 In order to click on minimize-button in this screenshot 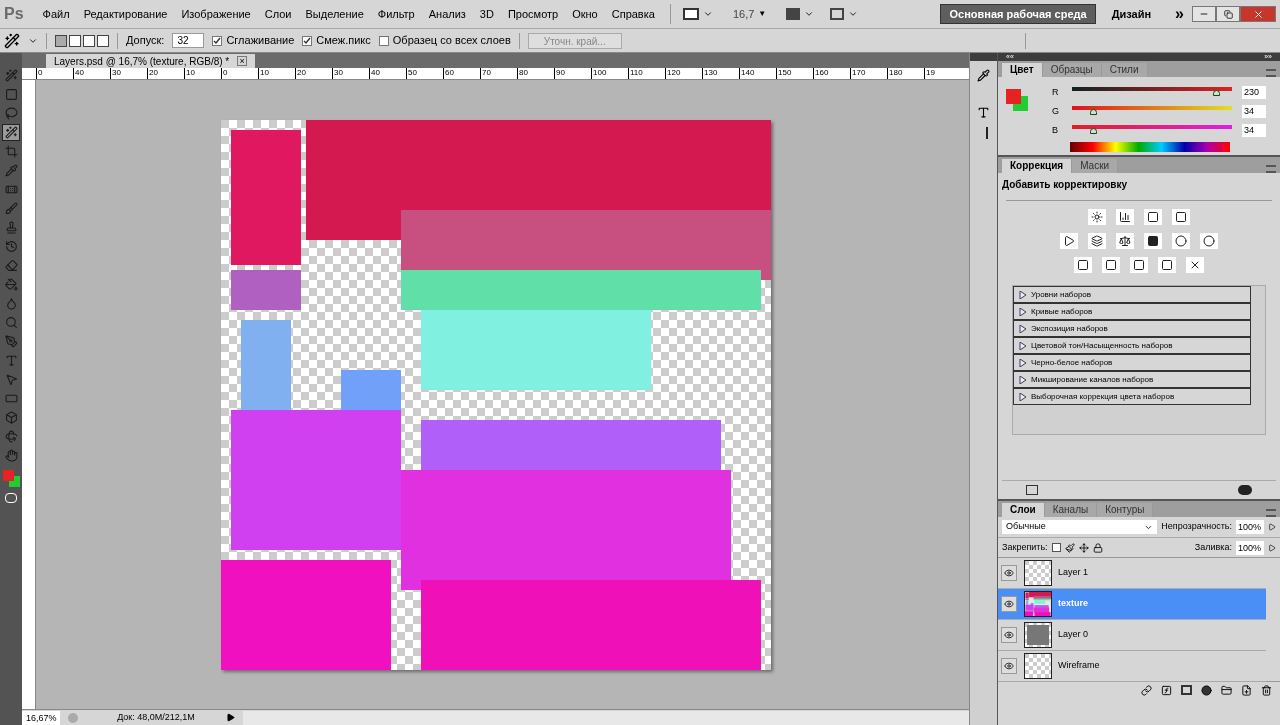, I will do `click(1204, 14)`.